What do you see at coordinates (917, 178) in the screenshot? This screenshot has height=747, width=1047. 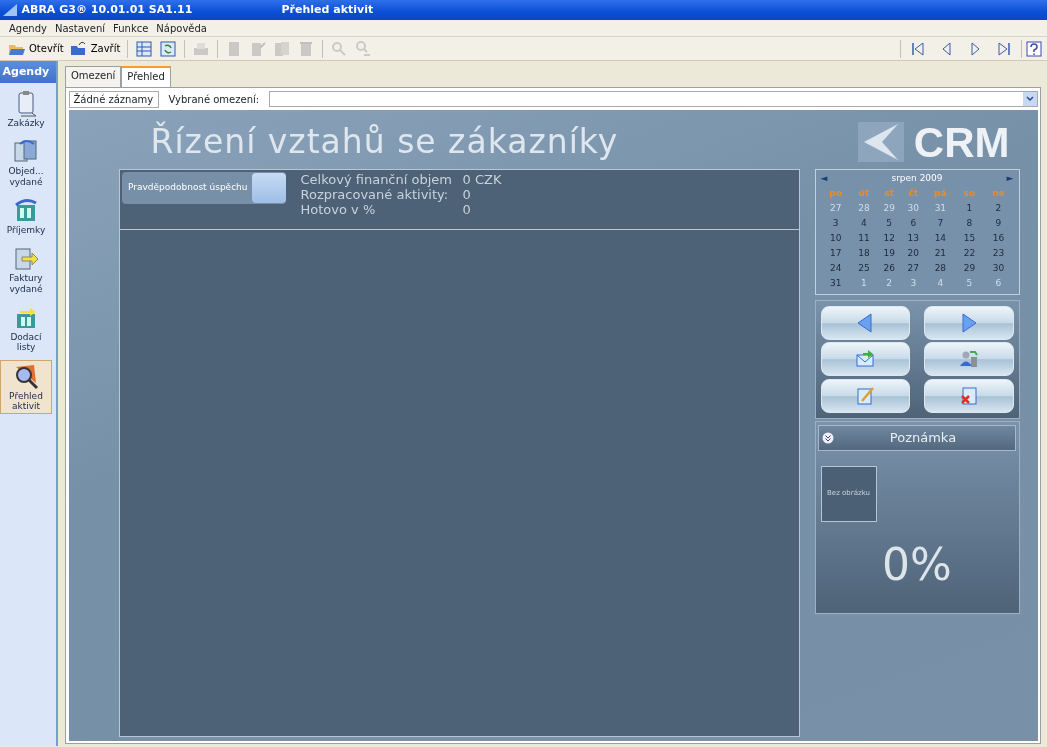 I see `month-label: srpen 2009` at bounding box center [917, 178].